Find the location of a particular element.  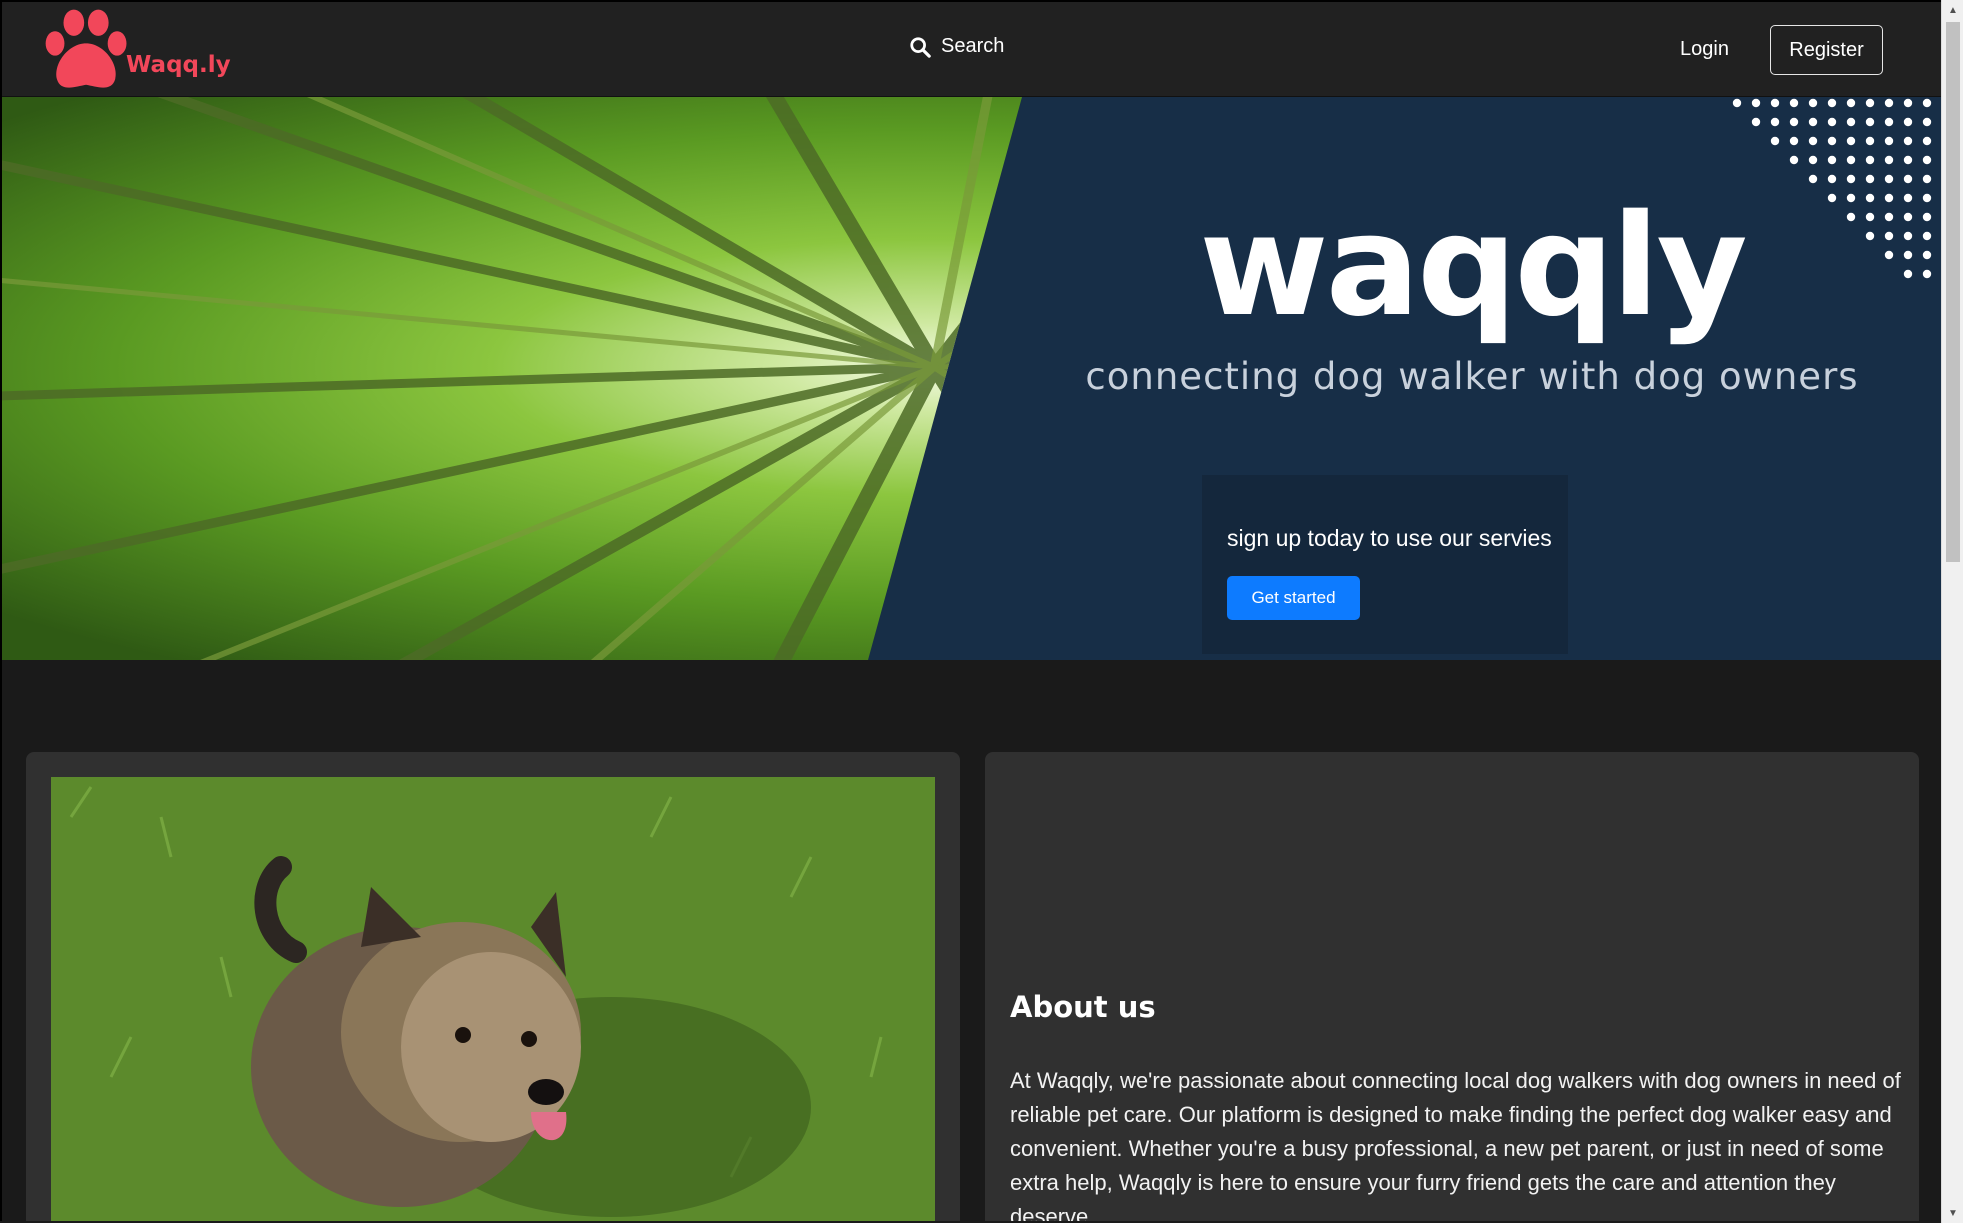

about-us-title: About us is located at coordinates (1083, 1007).